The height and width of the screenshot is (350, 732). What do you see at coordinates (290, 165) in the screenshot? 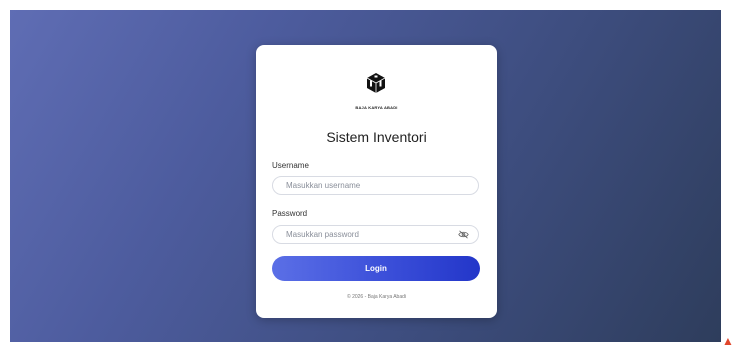
I see `username-label: Username` at bounding box center [290, 165].